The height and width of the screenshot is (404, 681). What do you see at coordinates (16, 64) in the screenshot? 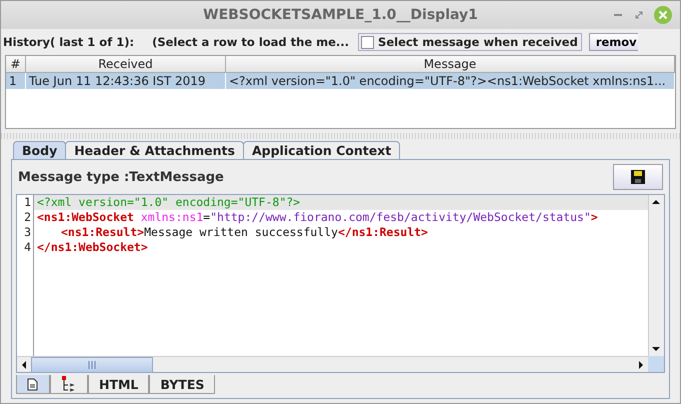
I see `column-header: #` at bounding box center [16, 64].